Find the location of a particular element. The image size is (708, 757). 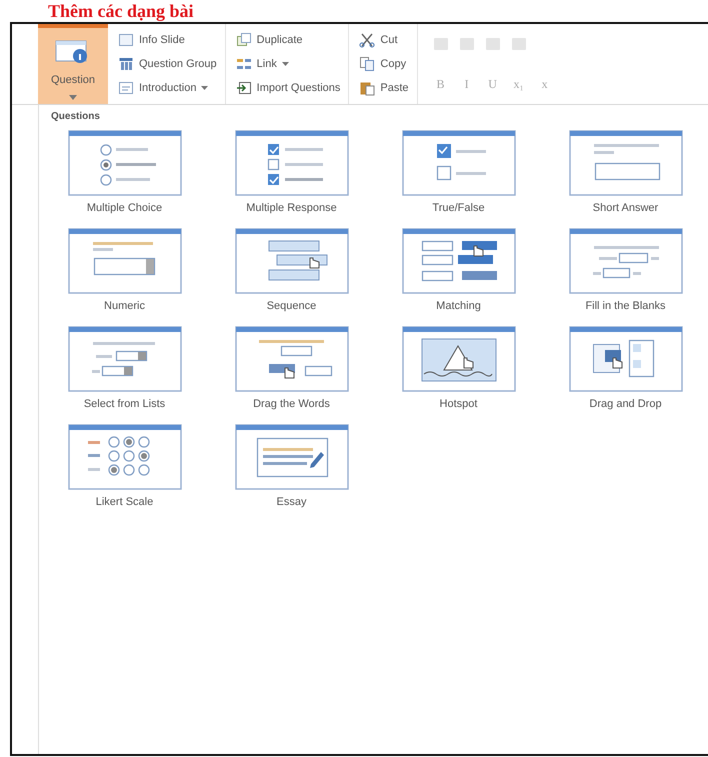

question-type-button: True/False is located at coordinates (459, 172).